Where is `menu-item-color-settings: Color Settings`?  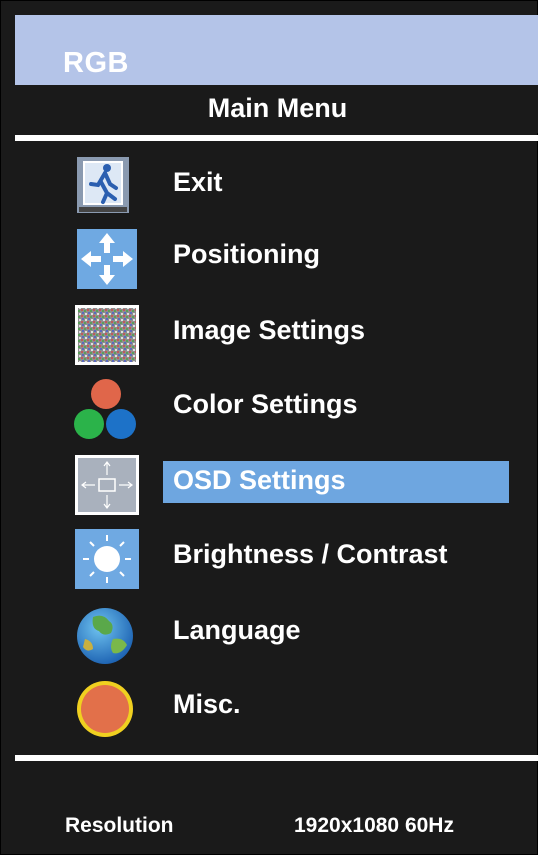 menu-item-color-settings: Color Settings is located at coordinates (277, 412).